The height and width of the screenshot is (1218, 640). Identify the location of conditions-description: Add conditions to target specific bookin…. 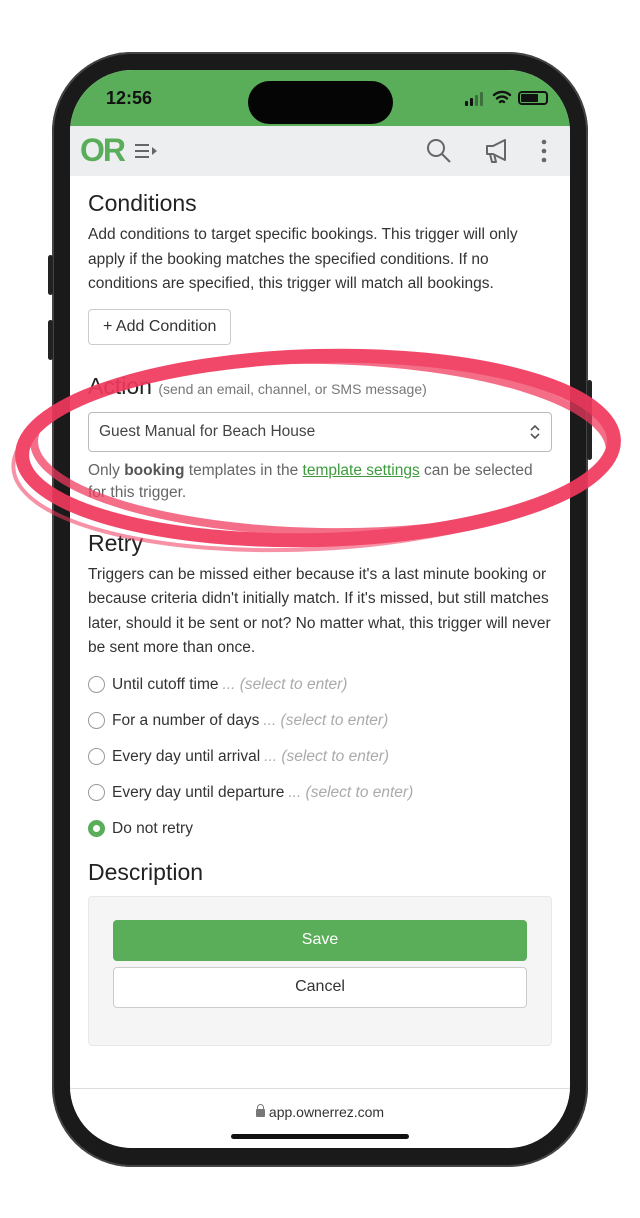
(303, 259).